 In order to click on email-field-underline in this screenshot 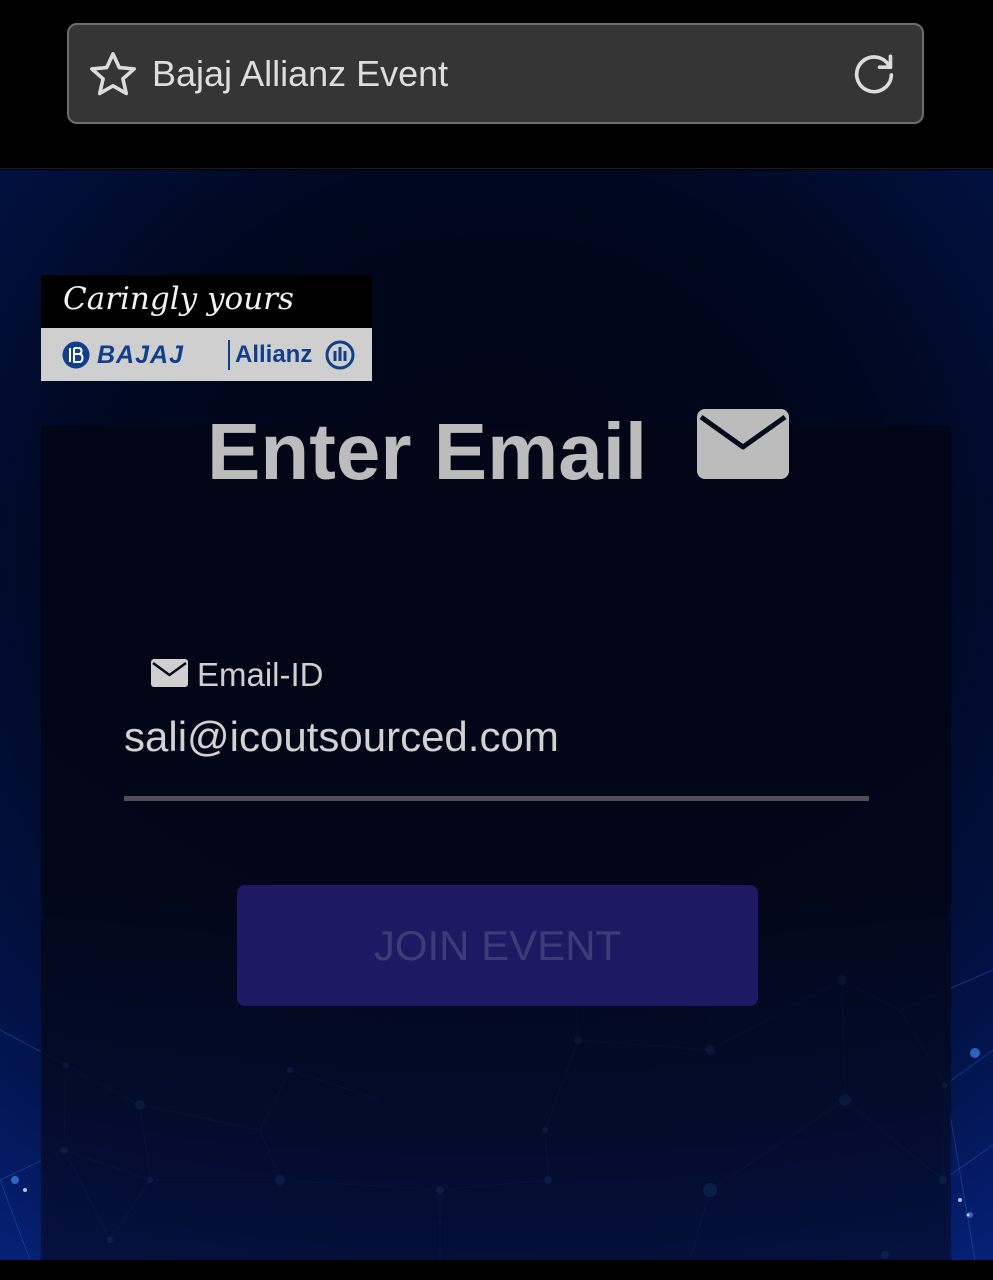, I will do `click(496, 798)`.